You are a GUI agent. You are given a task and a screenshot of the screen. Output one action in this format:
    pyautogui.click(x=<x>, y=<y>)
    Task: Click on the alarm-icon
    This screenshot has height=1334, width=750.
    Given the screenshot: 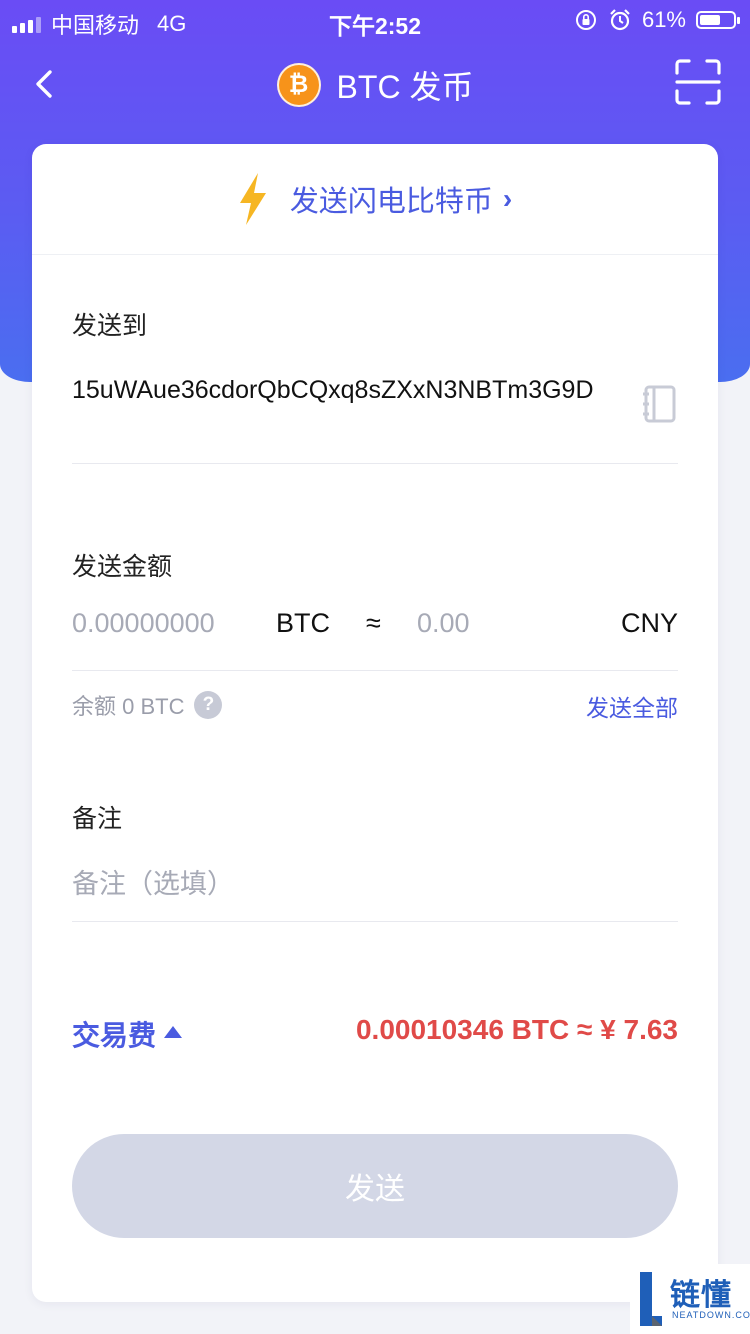 What is the action you would take?
    pyautogui.click(x=620, y=20)
    